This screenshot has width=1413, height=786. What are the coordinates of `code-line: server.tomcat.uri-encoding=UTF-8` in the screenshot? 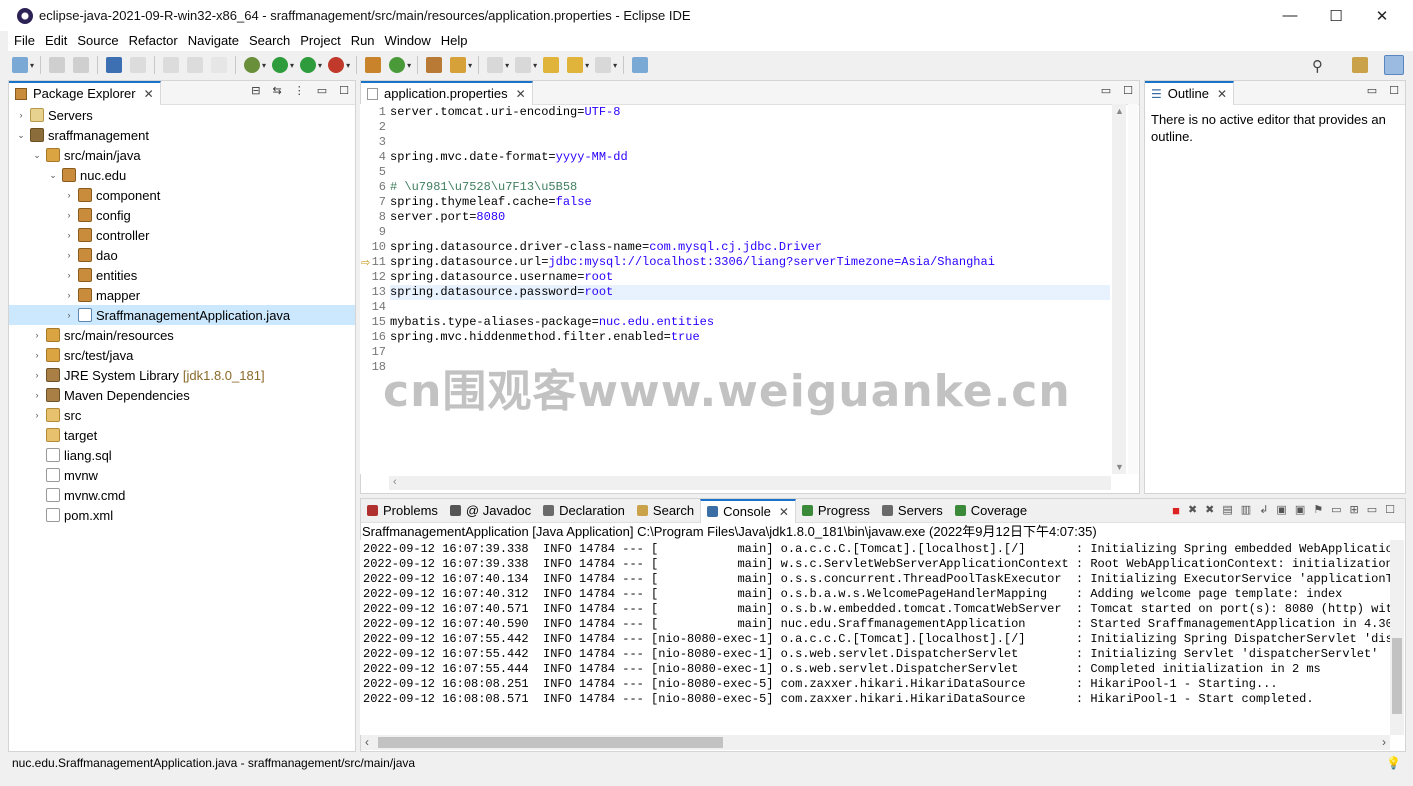 It's located at (750, 112).